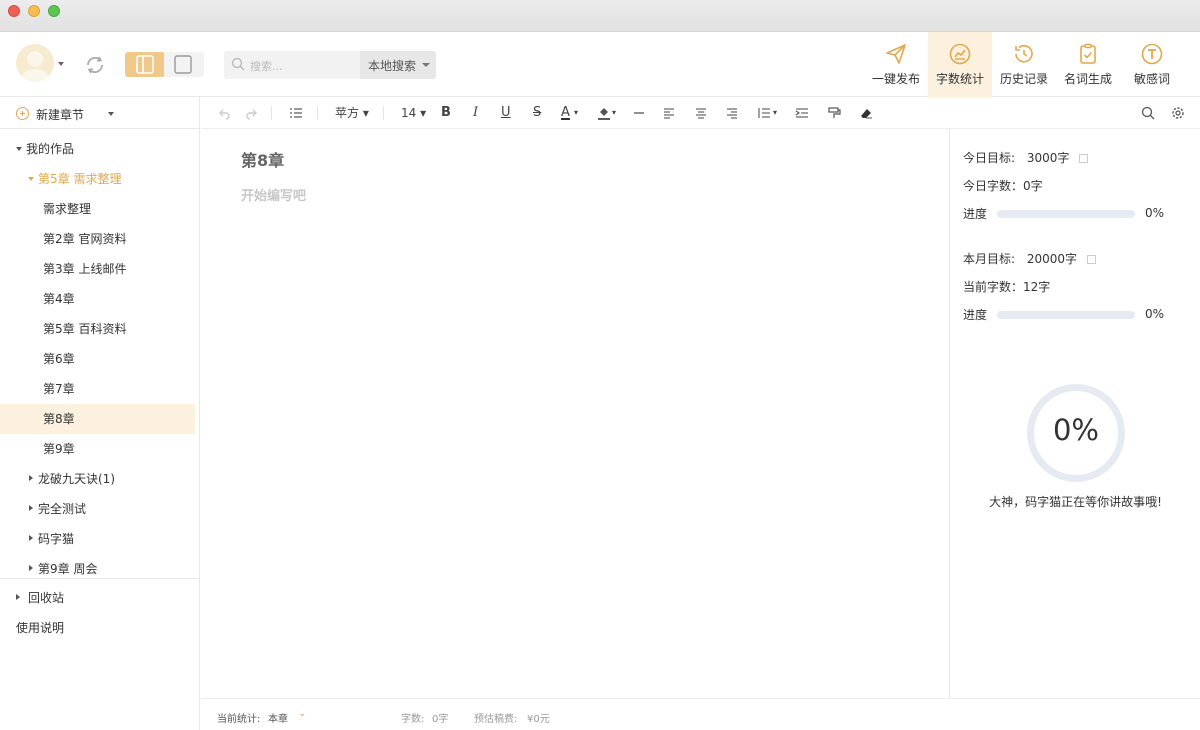 The width and height of the screenshot is (1200, 730). Describe the element at coordinates (960, 54) in the screenshot. I see `chart-icon` at that location.